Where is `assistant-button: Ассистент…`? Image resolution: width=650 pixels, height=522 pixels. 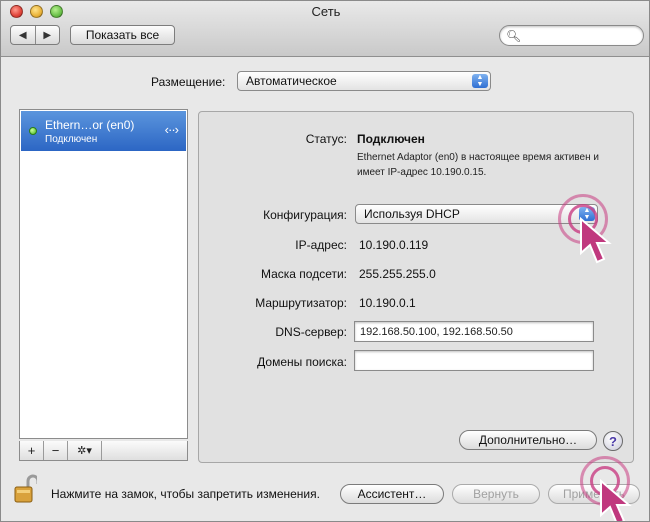 assistant-button: Ассистент… is located at coordinates (392, 494).